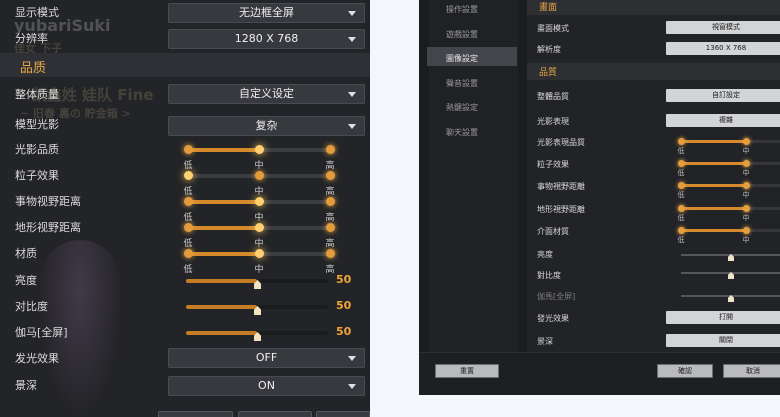 This screenshot has height=417, width=780. I want to click on dof-dropdown: 關閉, so click(723, 340).